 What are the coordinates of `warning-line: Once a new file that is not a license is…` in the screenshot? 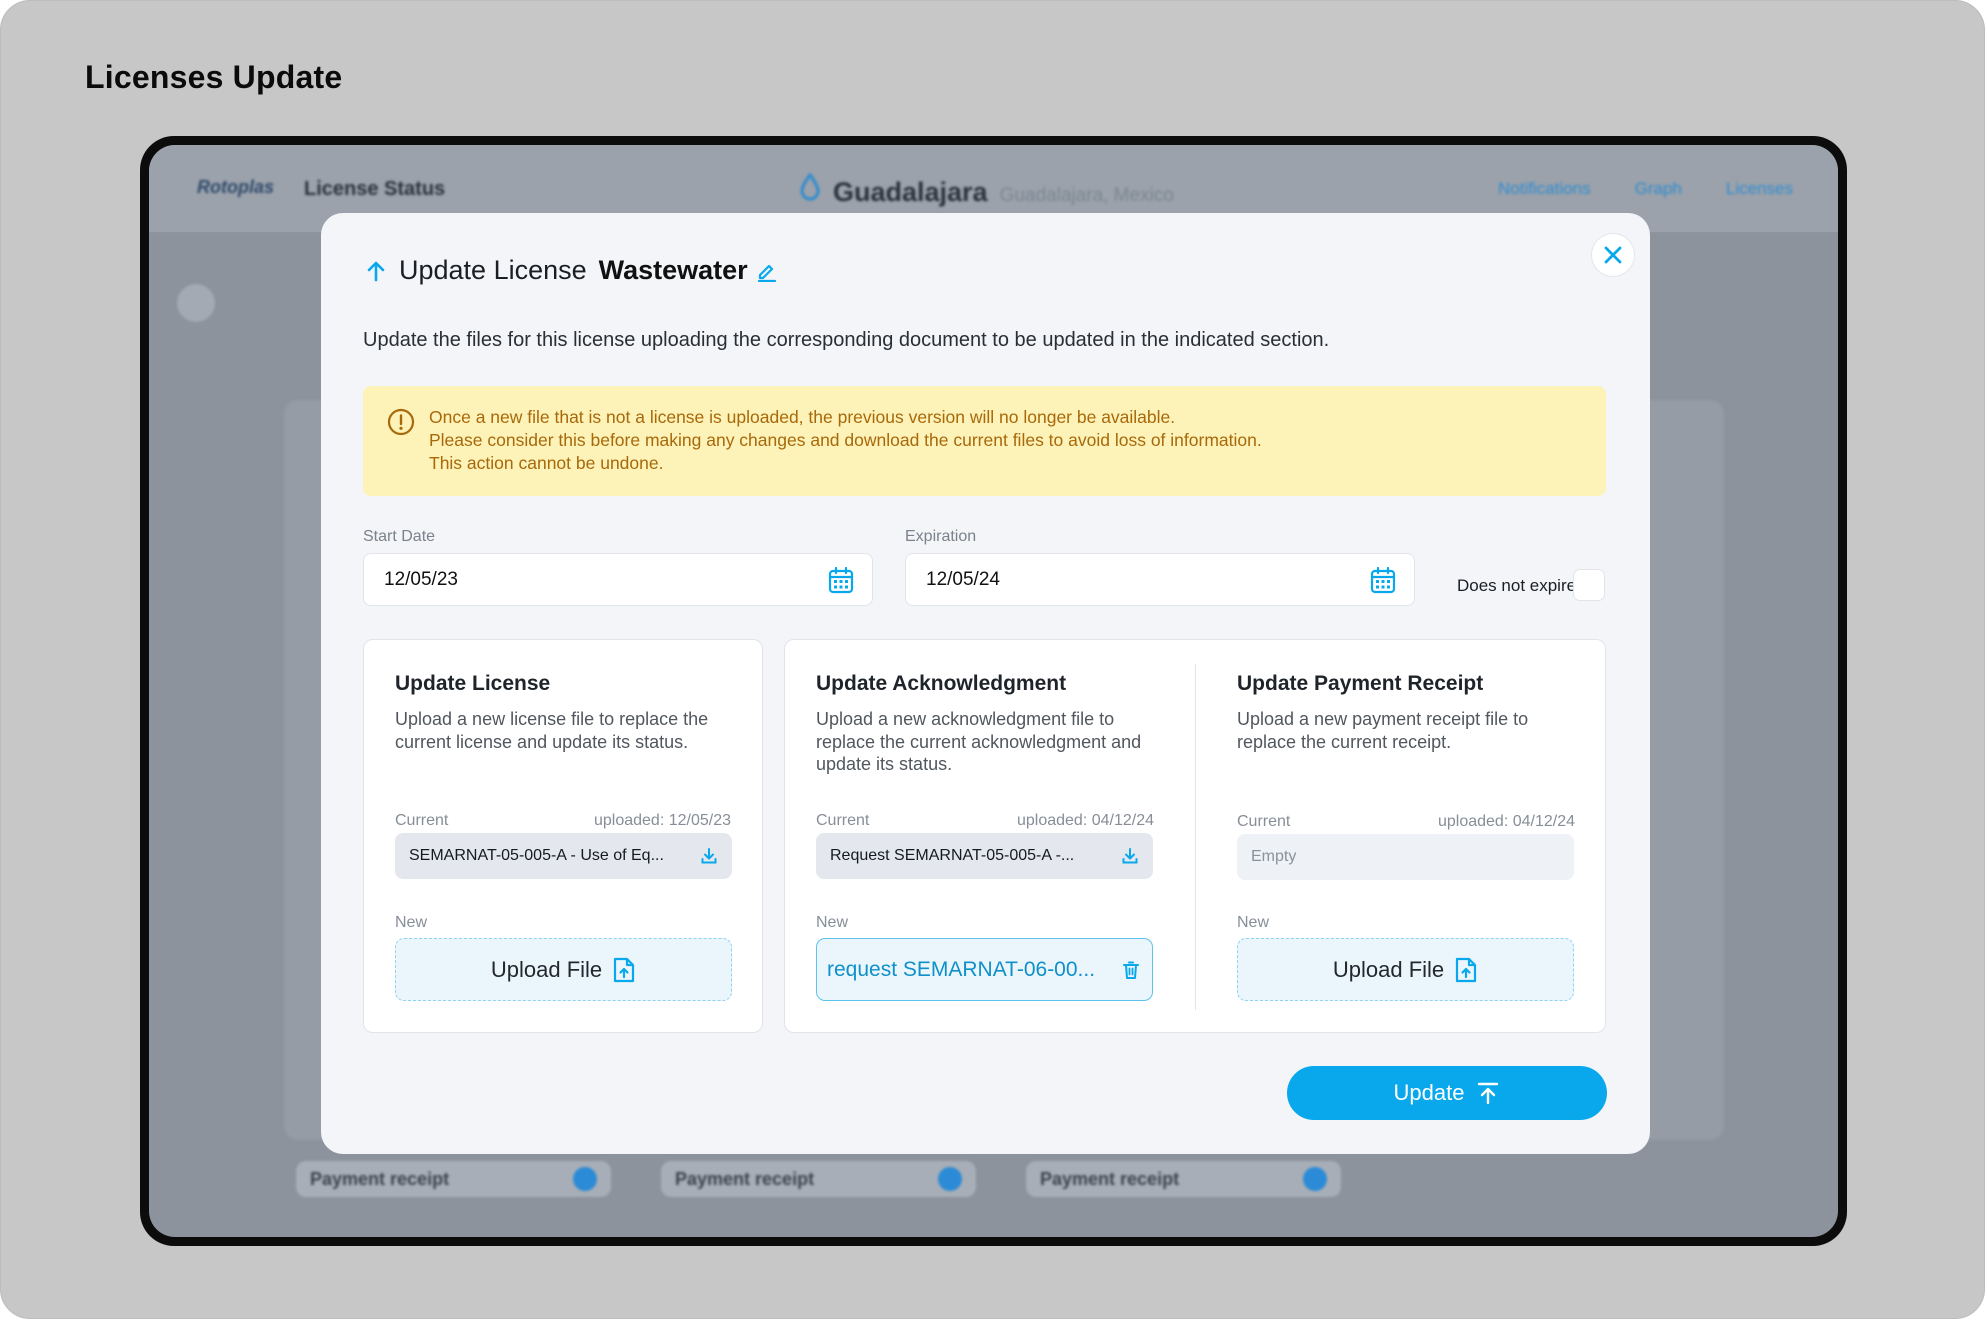 It's located at (802, 417).